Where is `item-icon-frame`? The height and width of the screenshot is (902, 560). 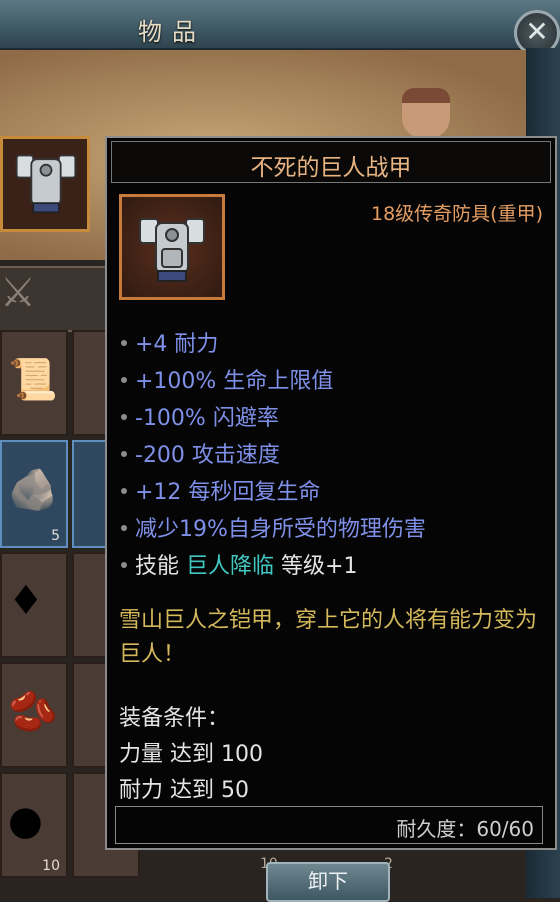 item-icon-frame is located at coordinates (172, 247).